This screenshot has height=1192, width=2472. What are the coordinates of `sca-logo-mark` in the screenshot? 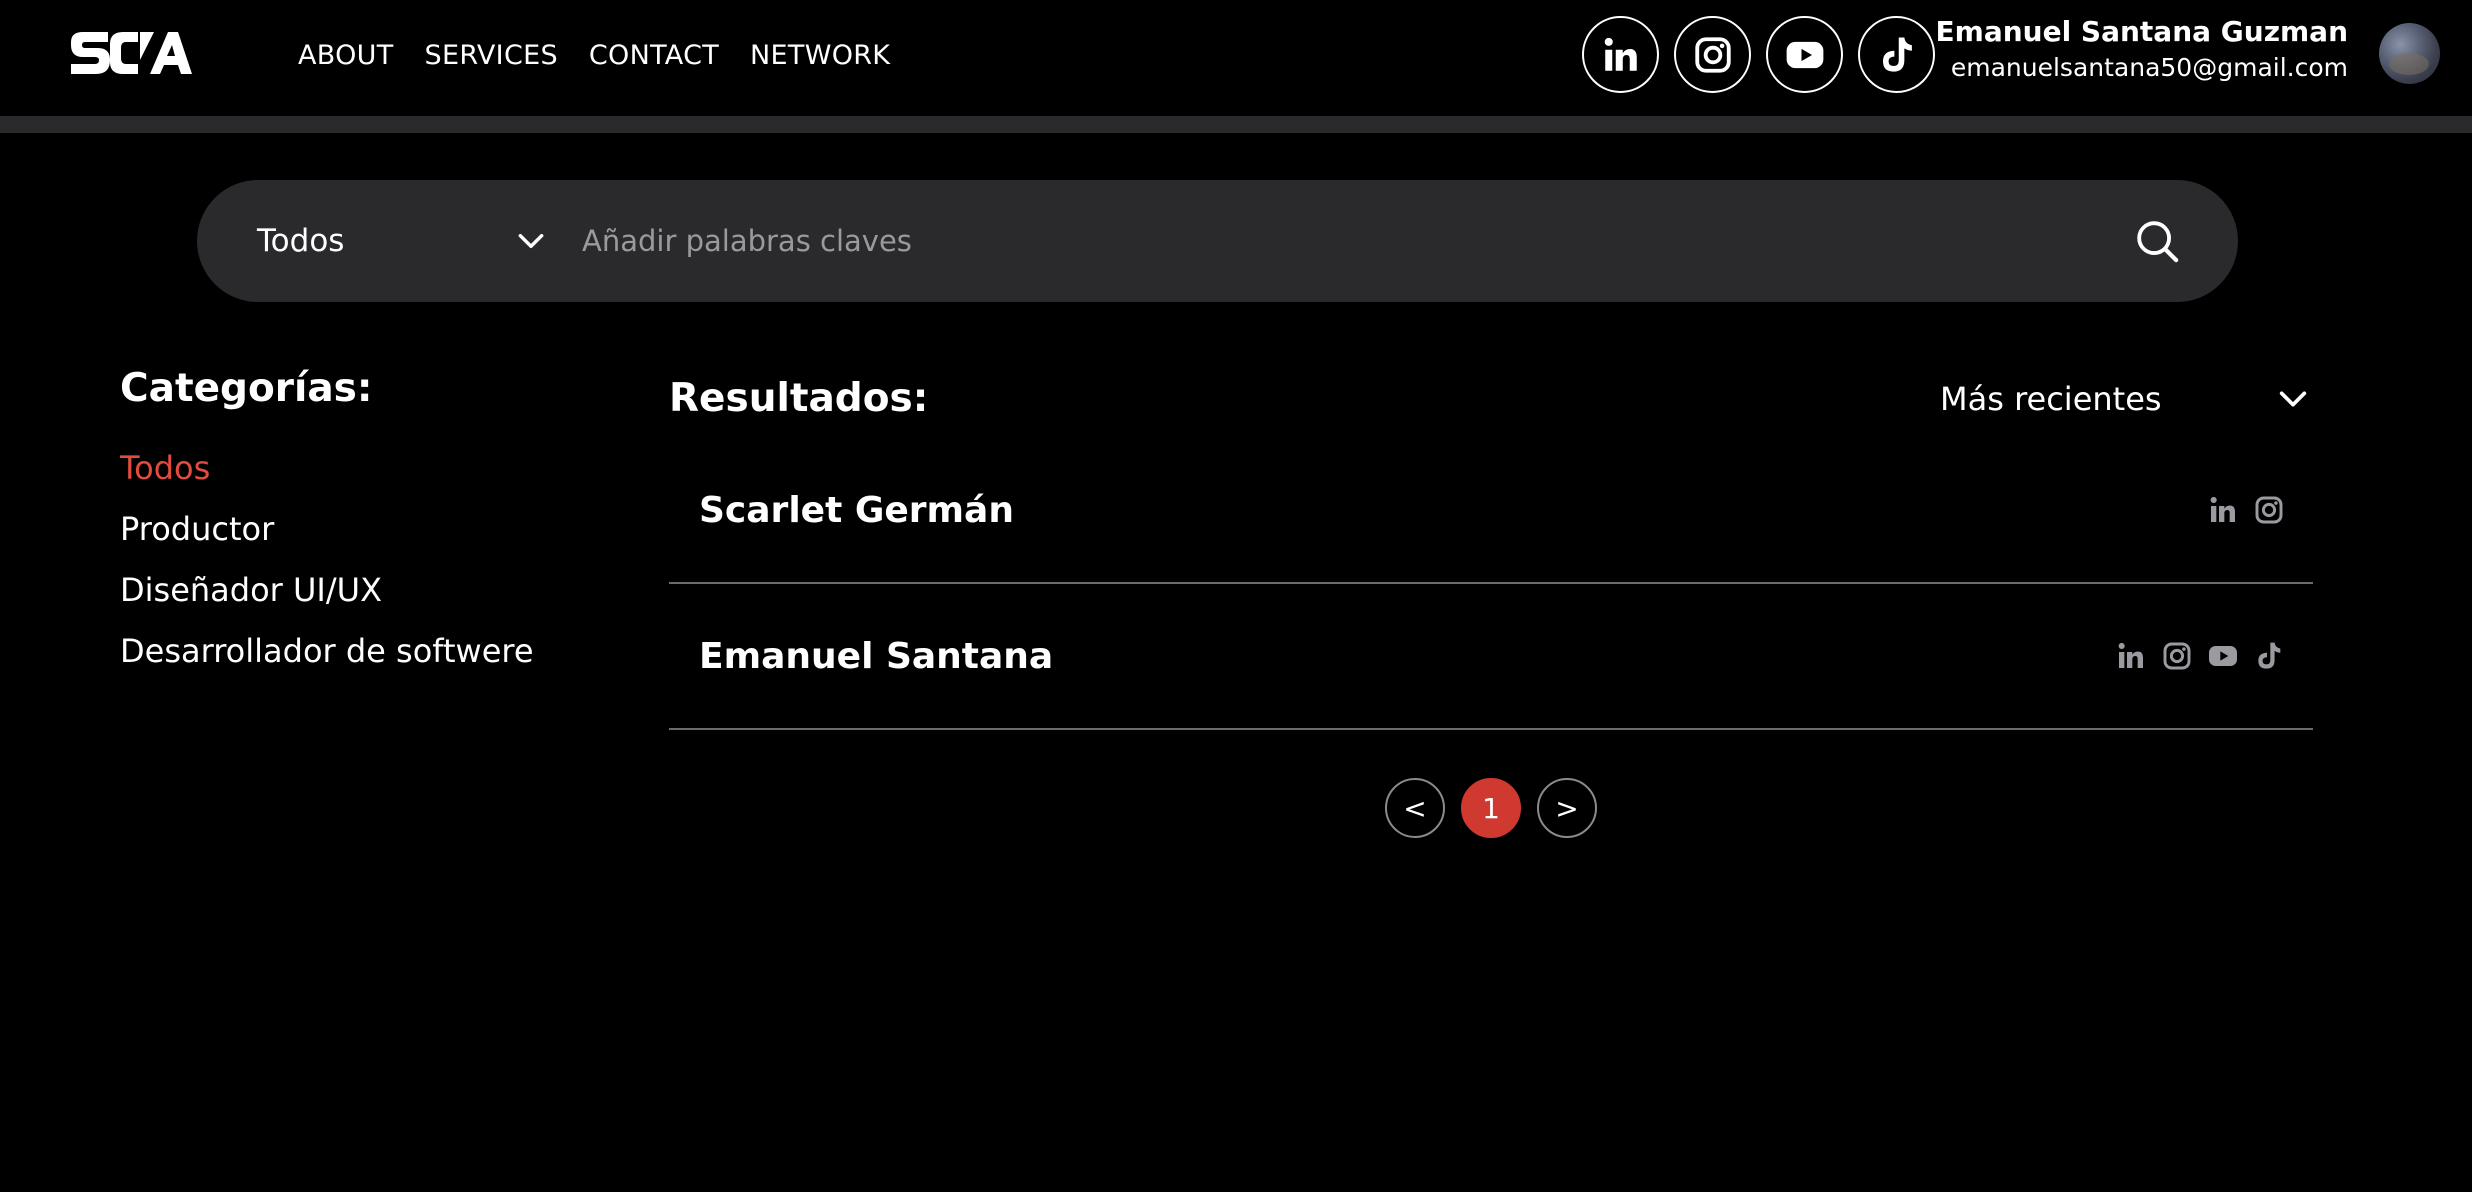 It's located at (131, 53).